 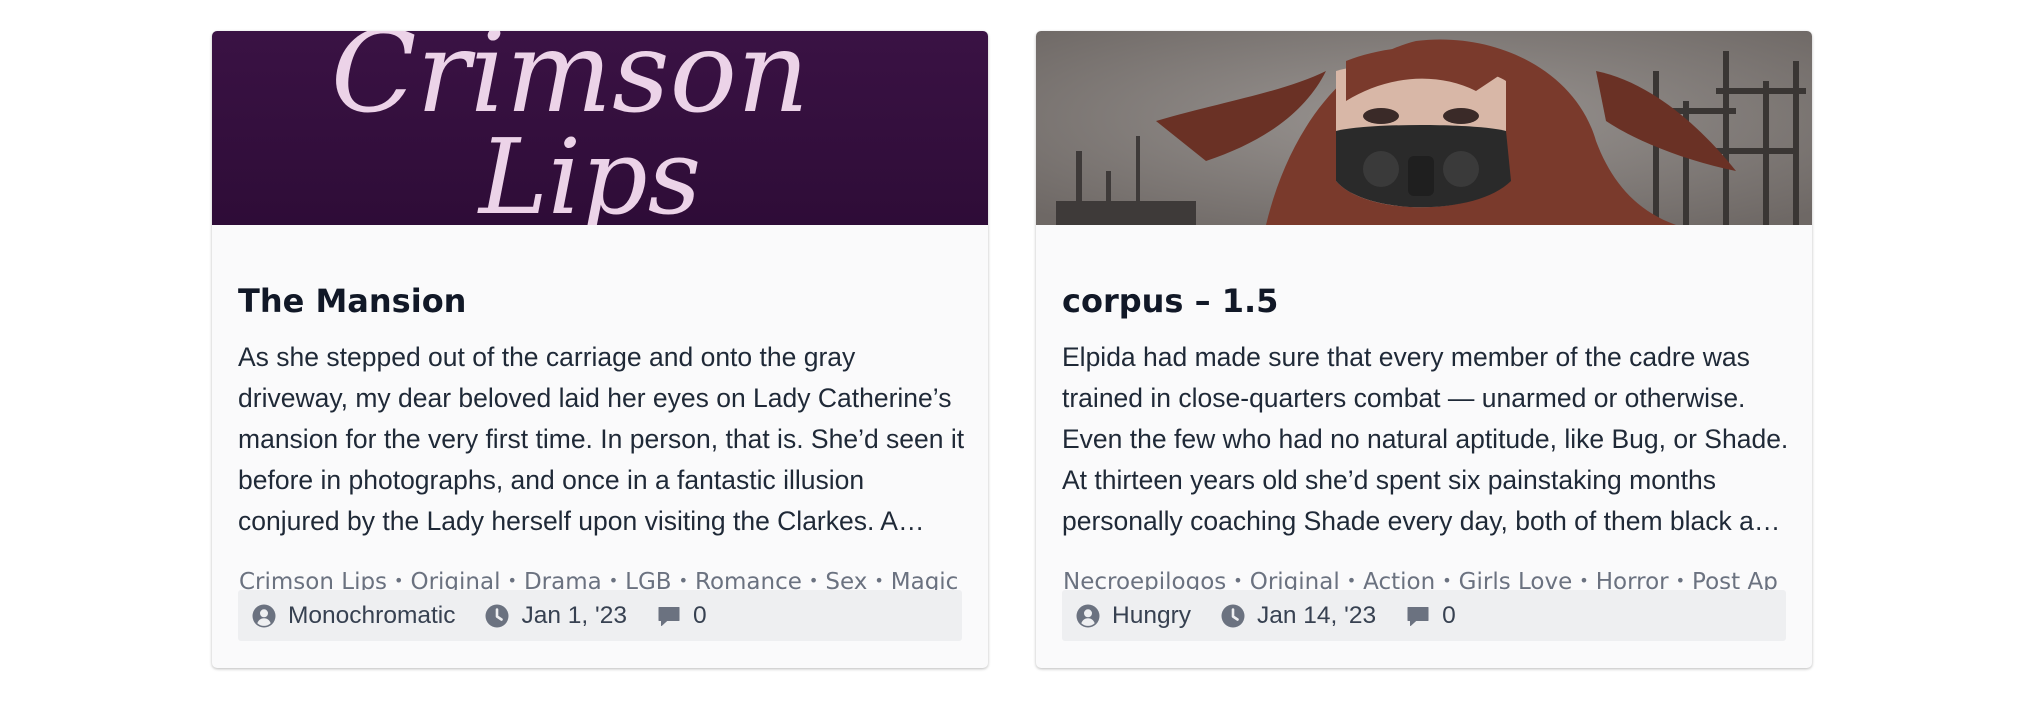 I want to click on banner-title-word-2: Lips, so click(x=589, y=170).